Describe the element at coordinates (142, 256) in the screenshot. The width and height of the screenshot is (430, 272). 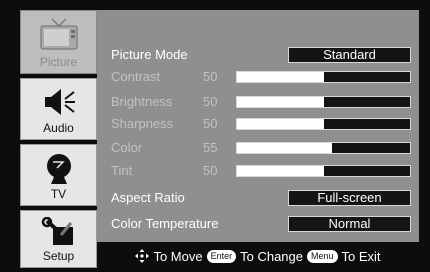
I see `move-arrows-icon` at that location.